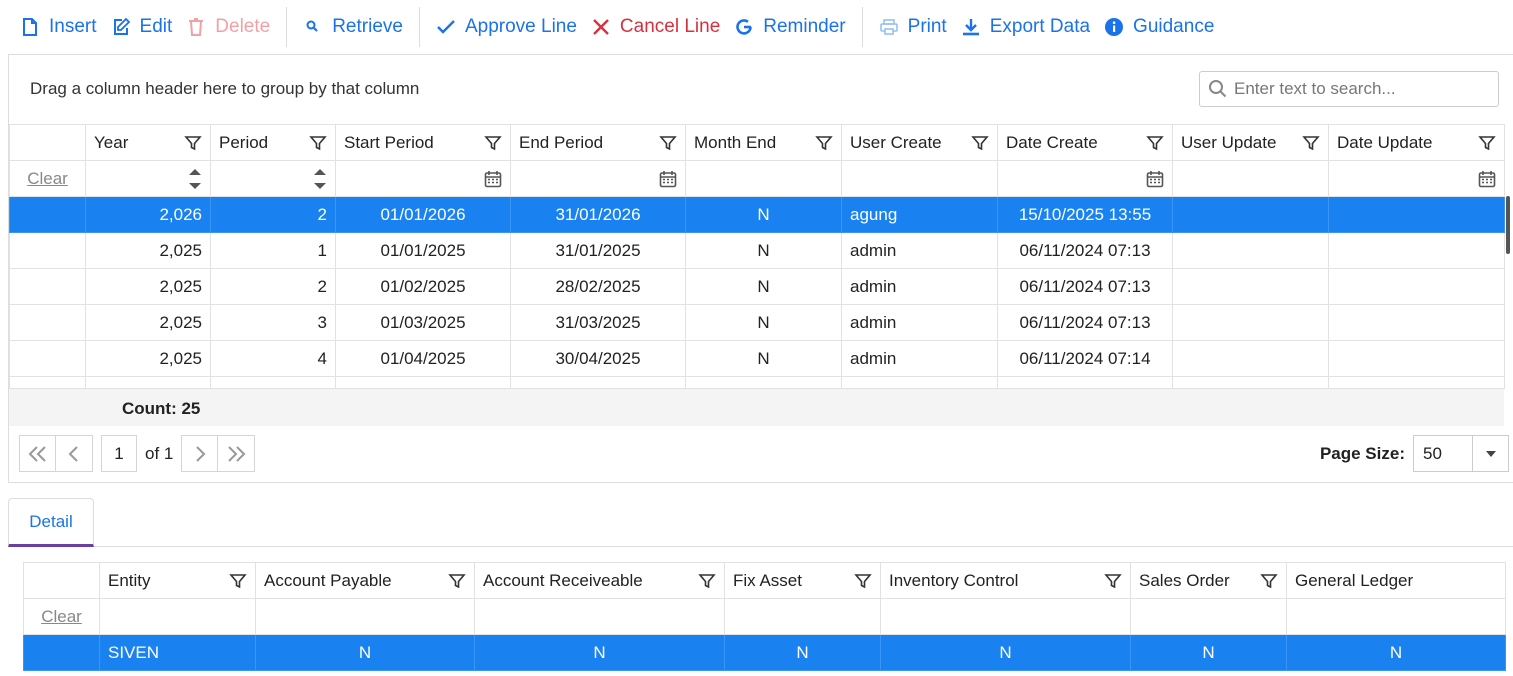 The width and height of the screenshot is (1513, 676). What do you see at coordinates (367, 26) in the screenshot?
I see `retrieve-label: Retrieve` at bounding box center [367, 26].